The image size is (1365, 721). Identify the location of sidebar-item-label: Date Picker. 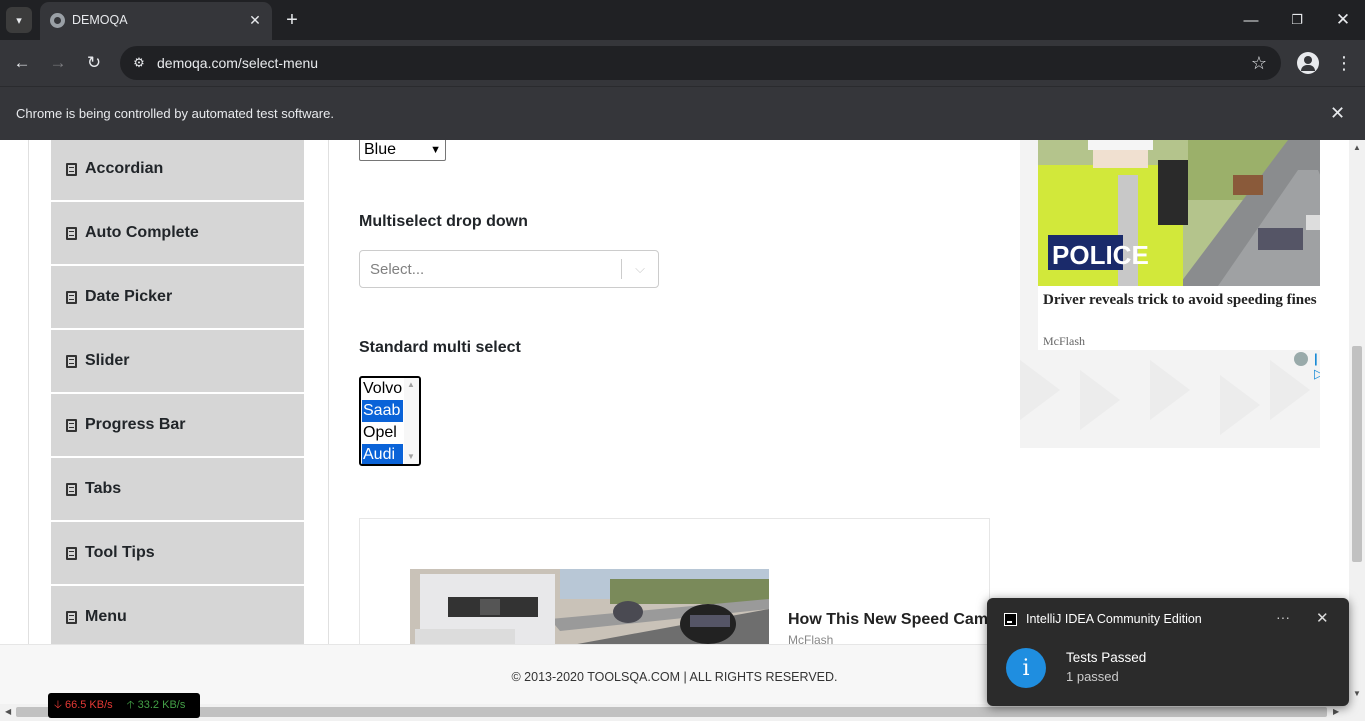
(129, 296).